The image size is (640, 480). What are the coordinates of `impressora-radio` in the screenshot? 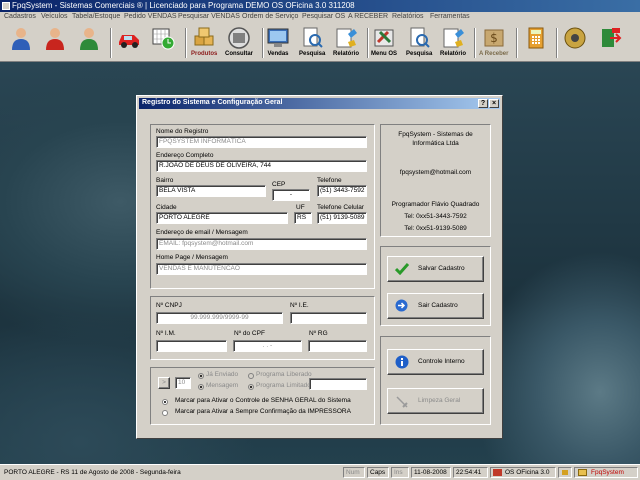 It's located at (165, 413).